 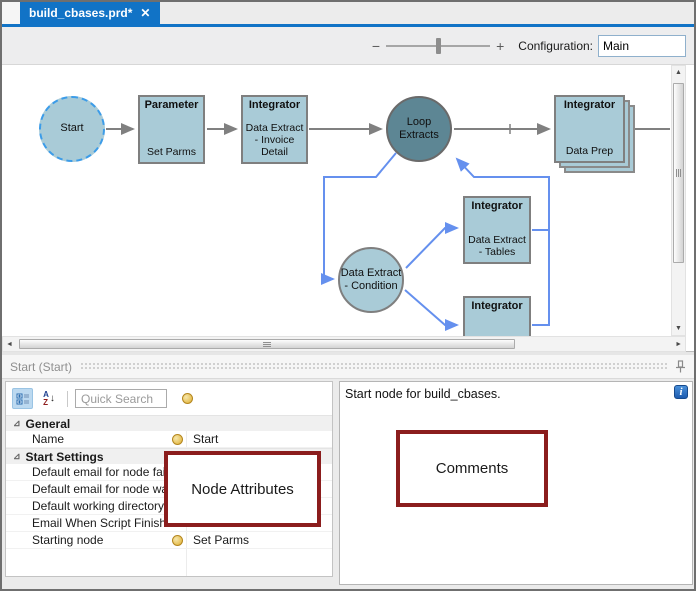 What do you see at coordinates (242, 489) in the screenshot?
I see `node-attributes-annotation: Node Attributes` at bounding box center [242, 489].